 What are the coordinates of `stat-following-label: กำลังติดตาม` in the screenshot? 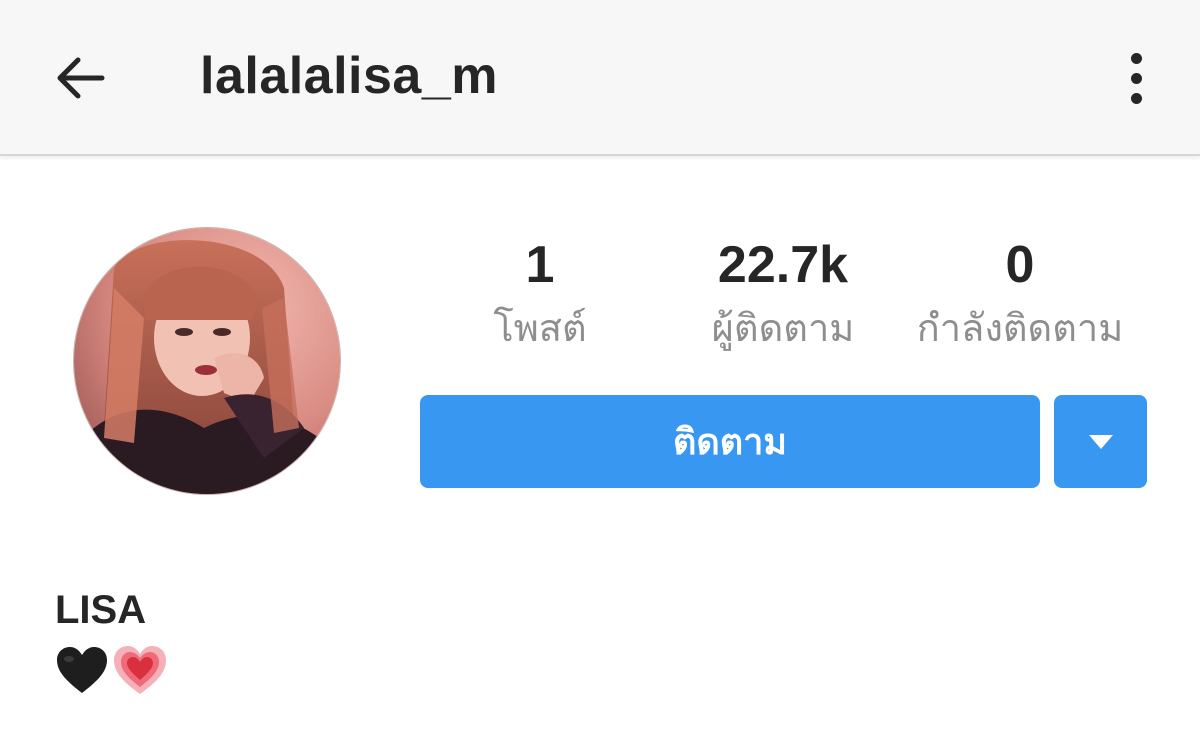 It's located at (1020, 328).